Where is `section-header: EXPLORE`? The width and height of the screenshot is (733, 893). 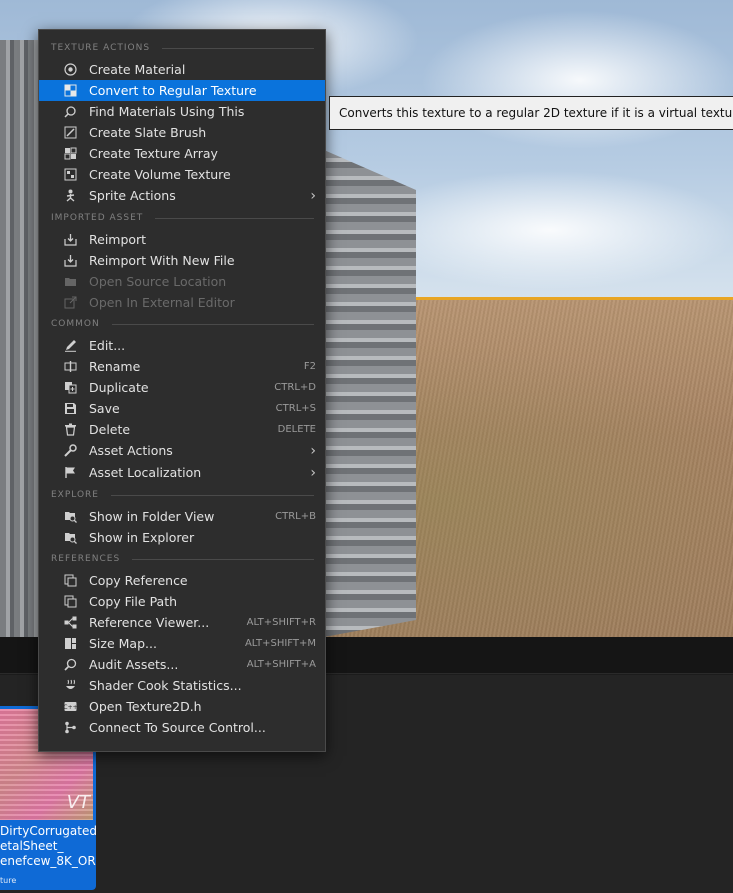 section-header: EXPLORE is located at coordinates (182, 495).